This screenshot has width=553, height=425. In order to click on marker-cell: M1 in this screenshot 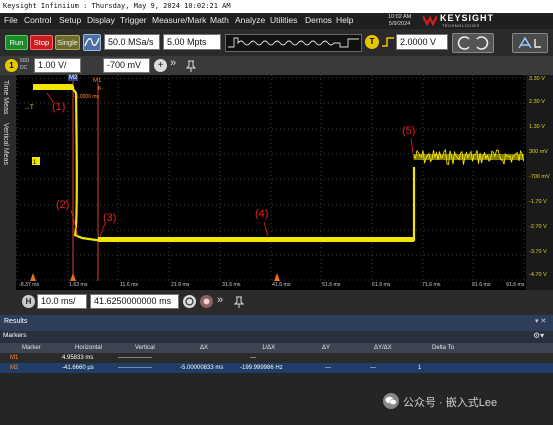, I will do `click(14, 358)`.